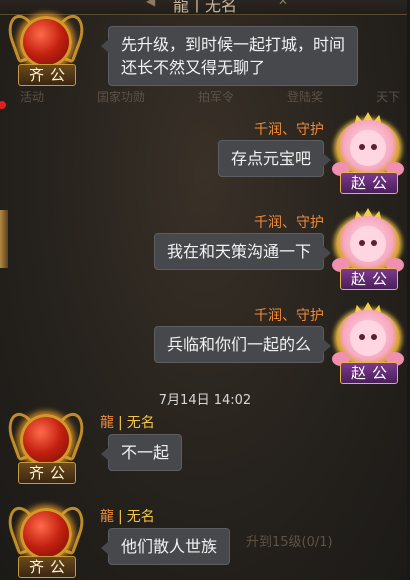 The width and height of the screenshot is (410, 580). Describe the element at coordinates (3, 105) in the screenshot. I see `notification-dot` at that location.